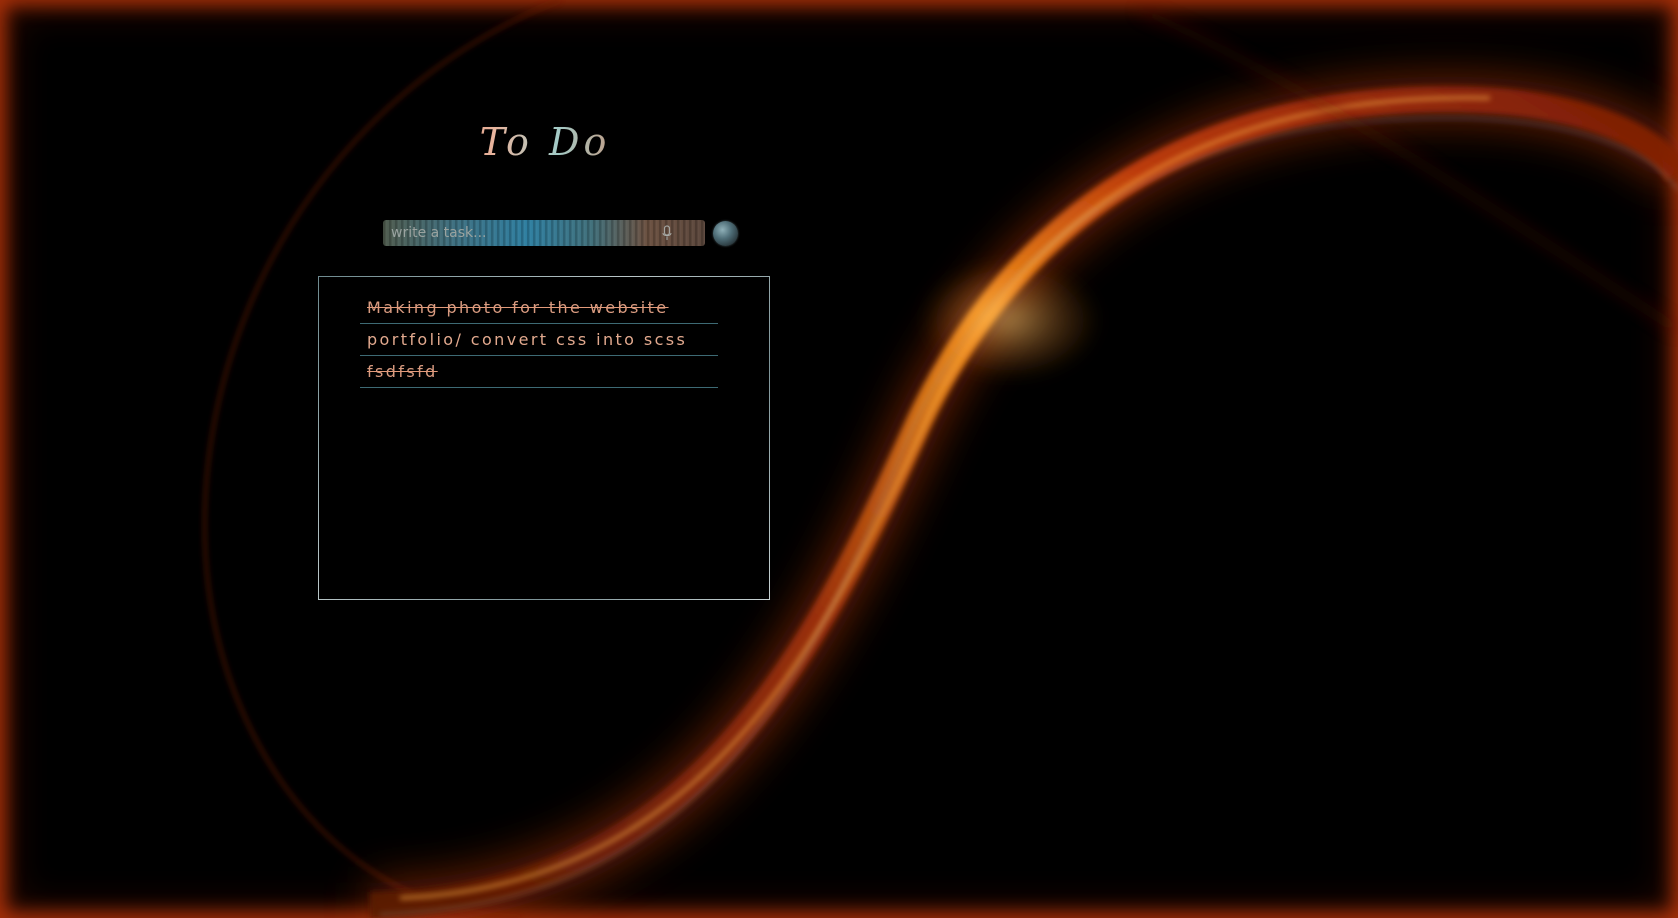 The height and width of the screenshot is (918, 1678). What do you see at coordinates (545, 142) in the screenshot?
I see `page-title: To Do` at bounding box center [545, 142].